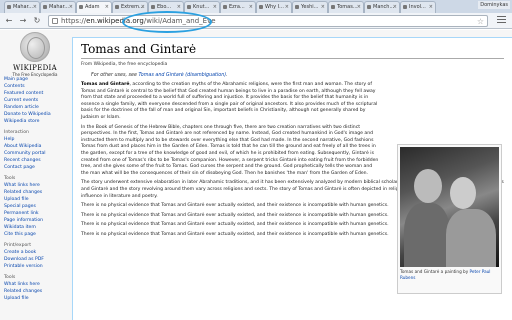 Image resolution: width=512 pixels, height=320 pixels. I want to click on sidebar-section-heading: Print/export, so click(35, 245).